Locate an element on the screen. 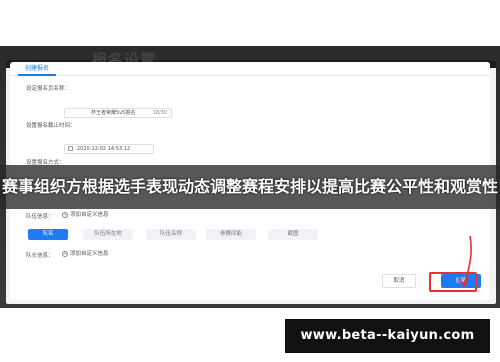 This screenshot has width=500, height=362. deadline-input-value: 2020-12-02 14:53:12 is located at coordinates (104, 149).